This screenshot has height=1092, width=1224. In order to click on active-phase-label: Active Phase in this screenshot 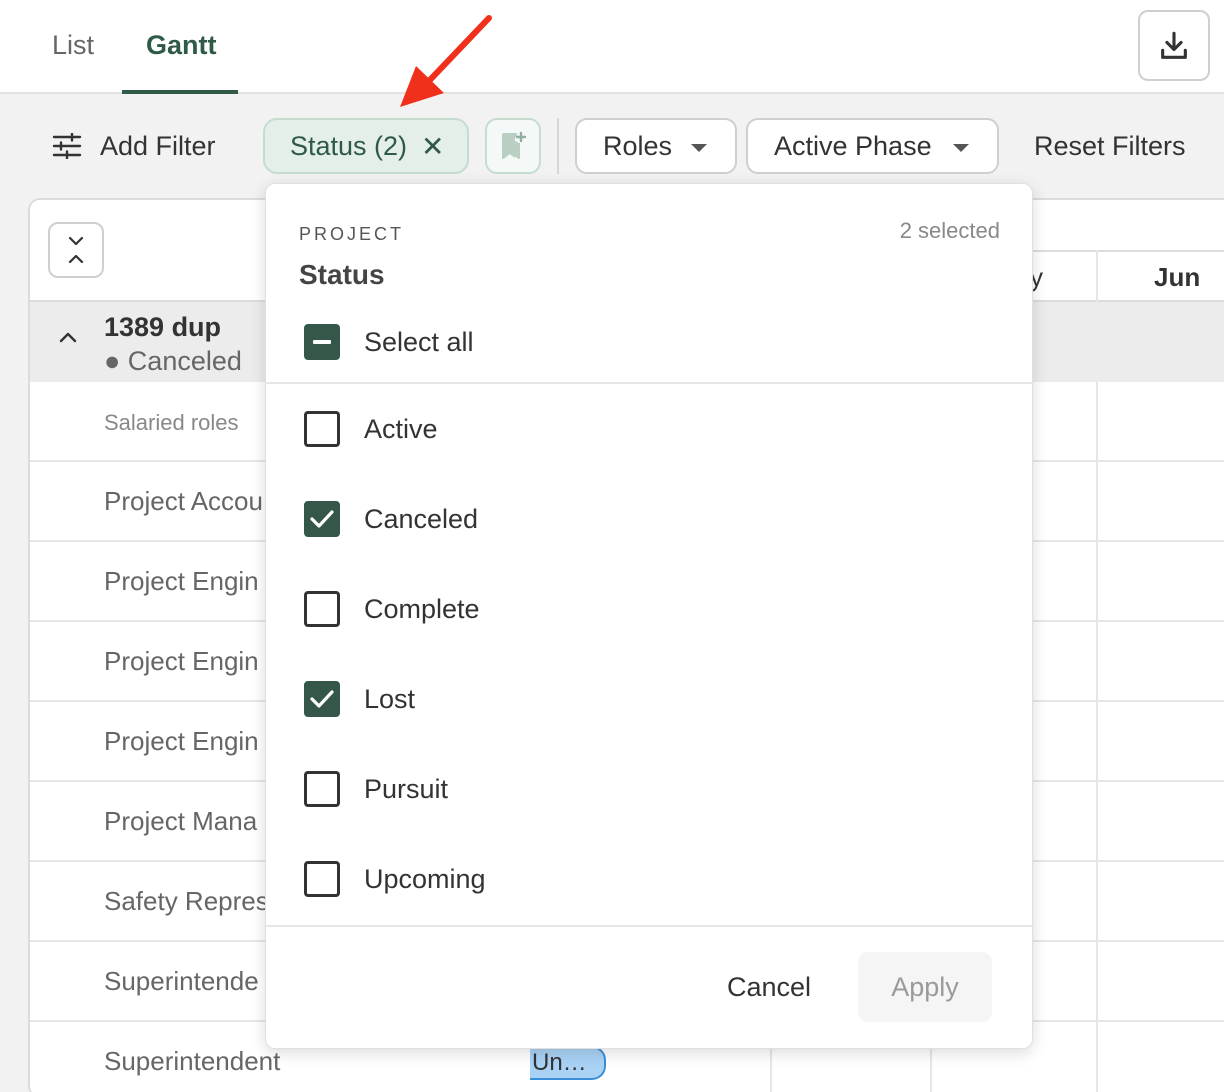, I will do `click(853, 145)`.